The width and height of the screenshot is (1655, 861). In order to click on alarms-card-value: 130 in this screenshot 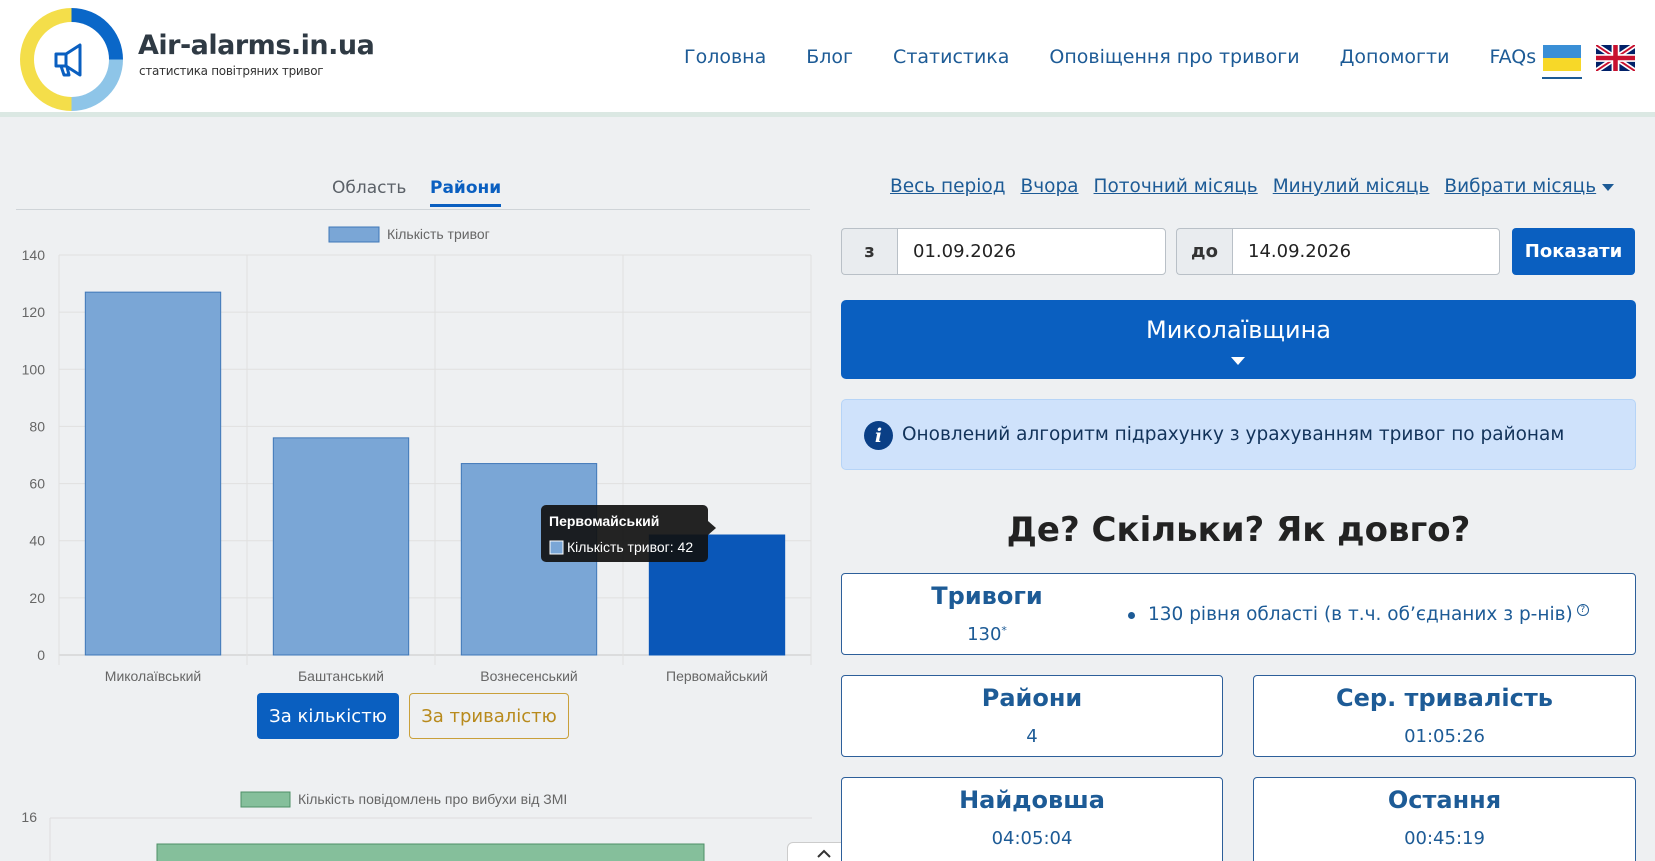, I will do `click(984, 634)`.